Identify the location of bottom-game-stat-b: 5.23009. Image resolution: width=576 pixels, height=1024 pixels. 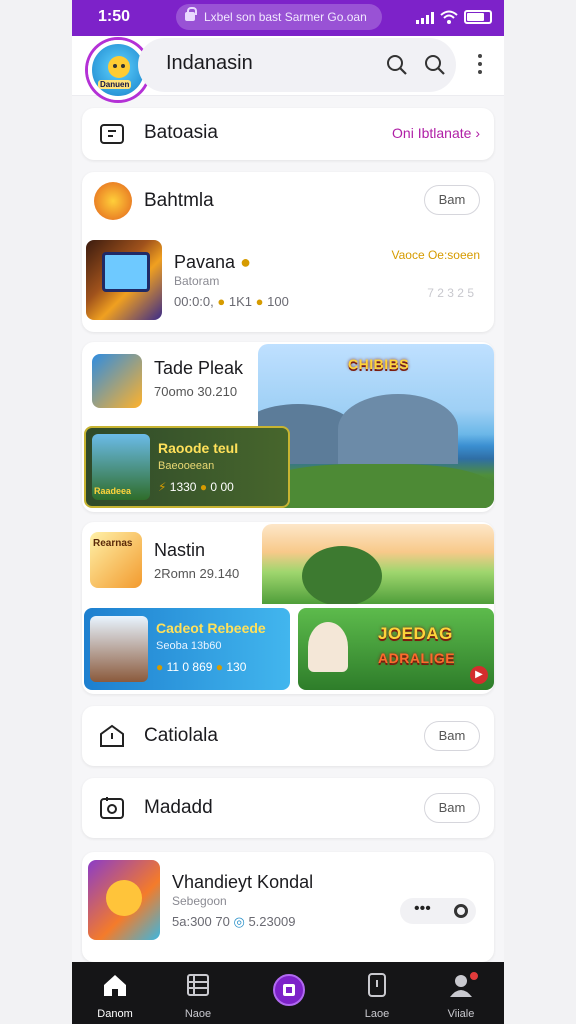
(272, 921).